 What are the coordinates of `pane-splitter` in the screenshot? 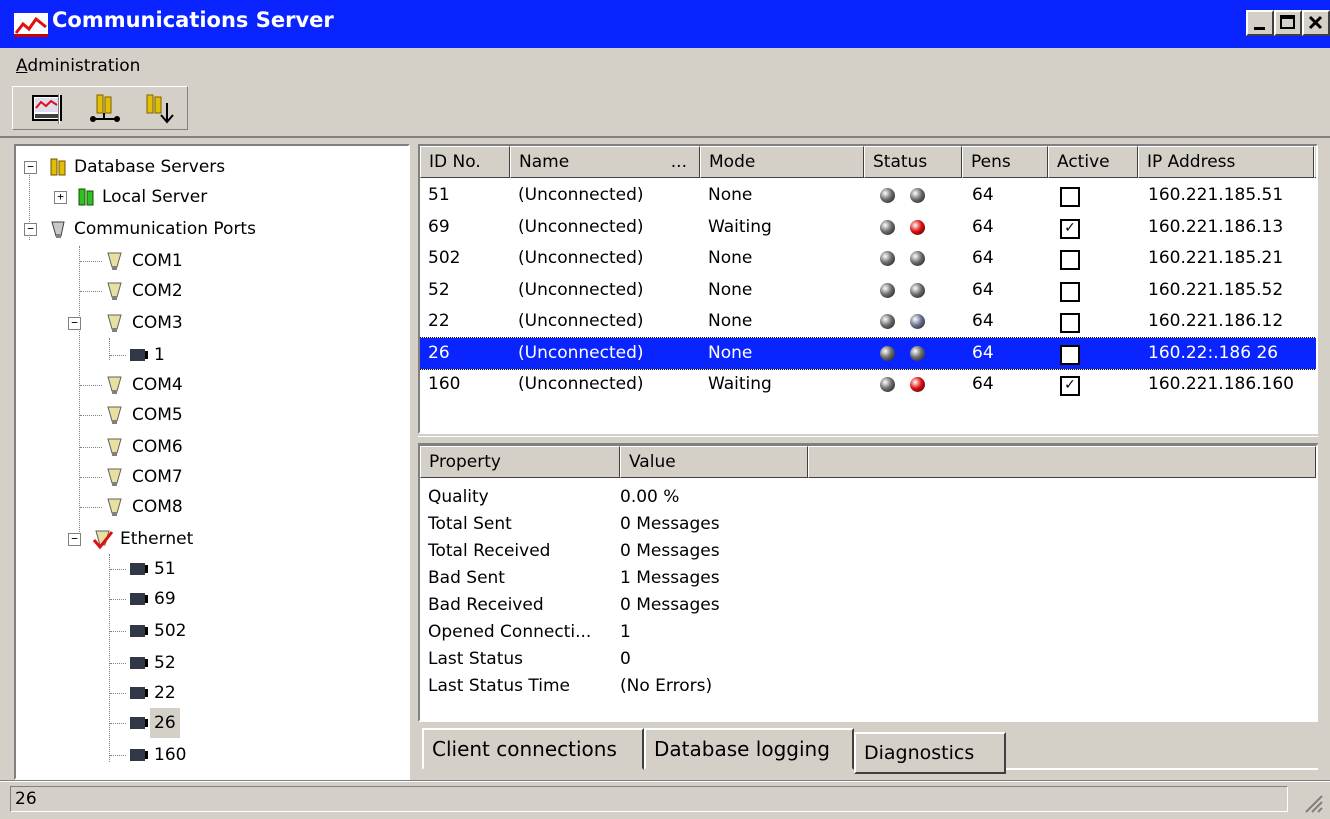 It's located at (868, 440).